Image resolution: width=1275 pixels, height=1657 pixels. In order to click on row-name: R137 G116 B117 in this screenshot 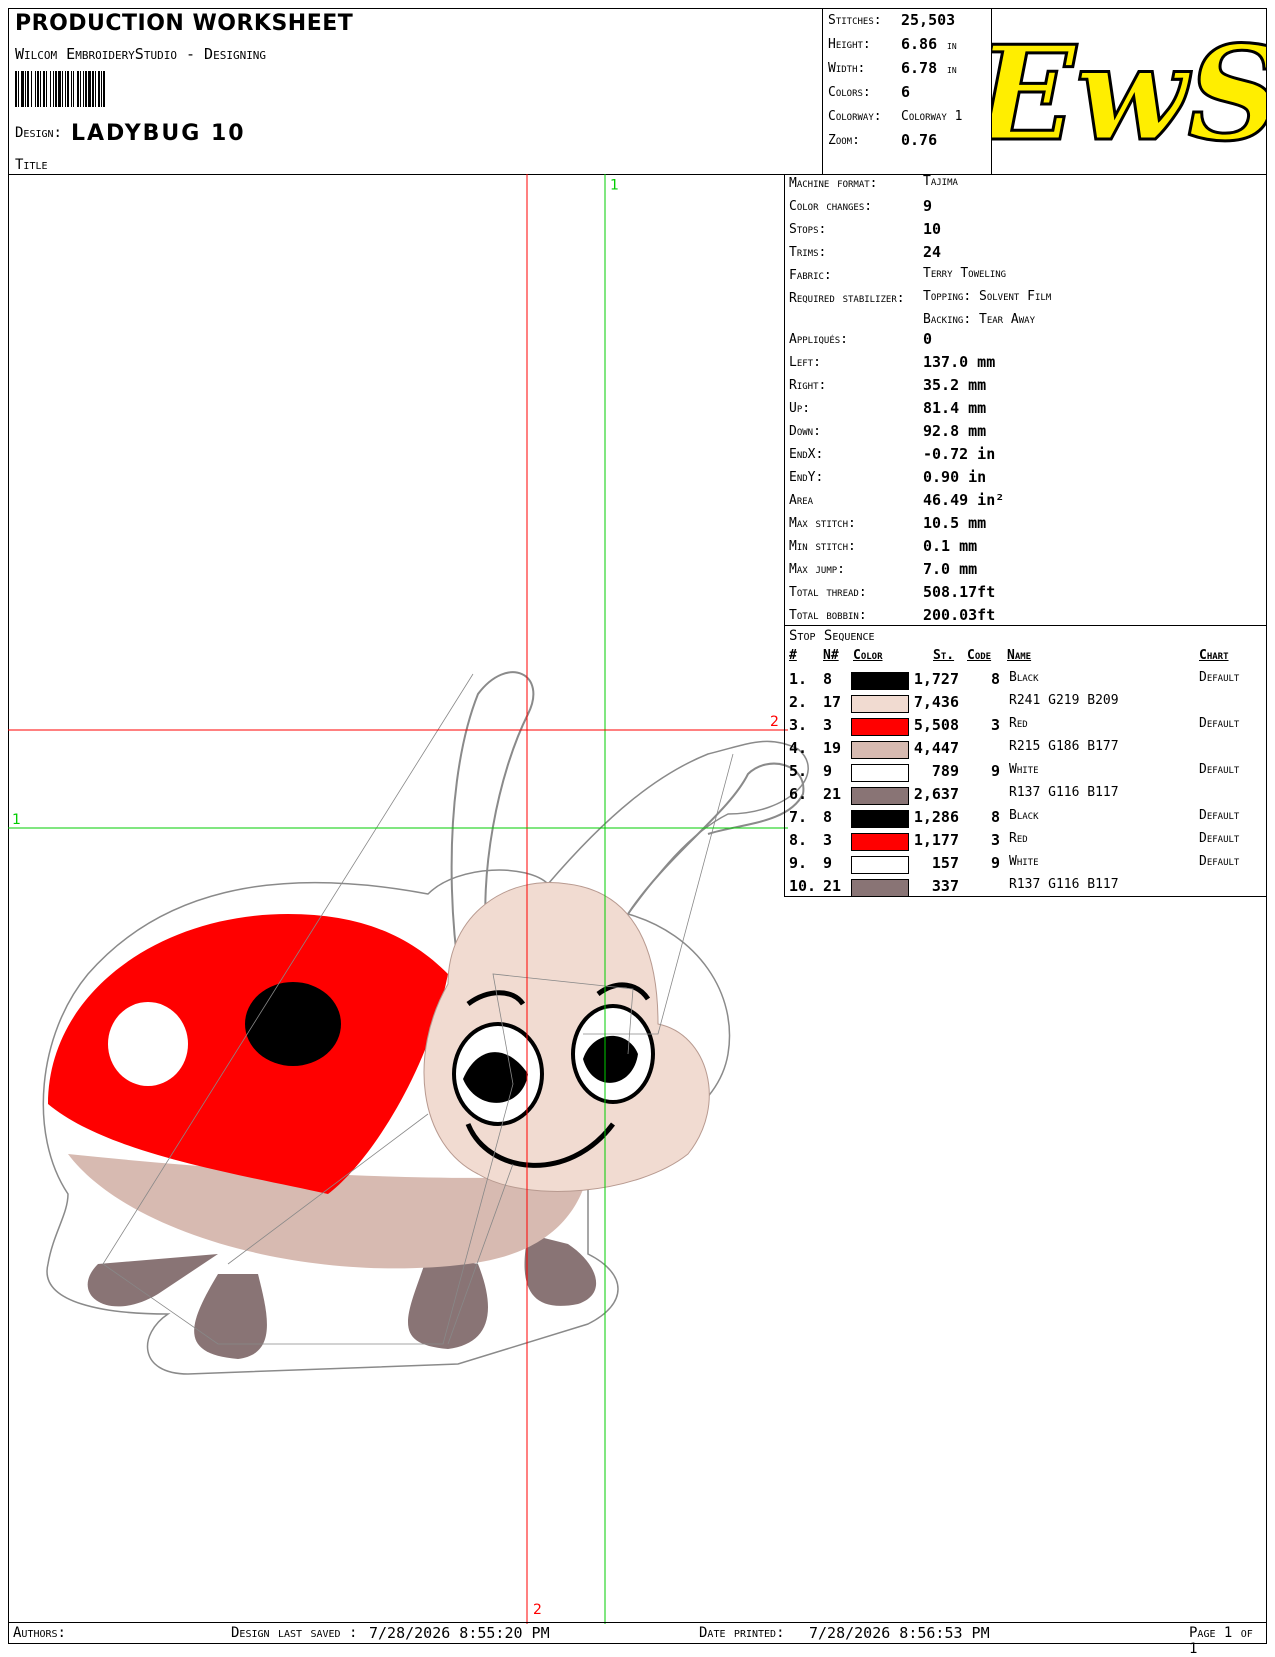, I will do `click(1064, 884)`.